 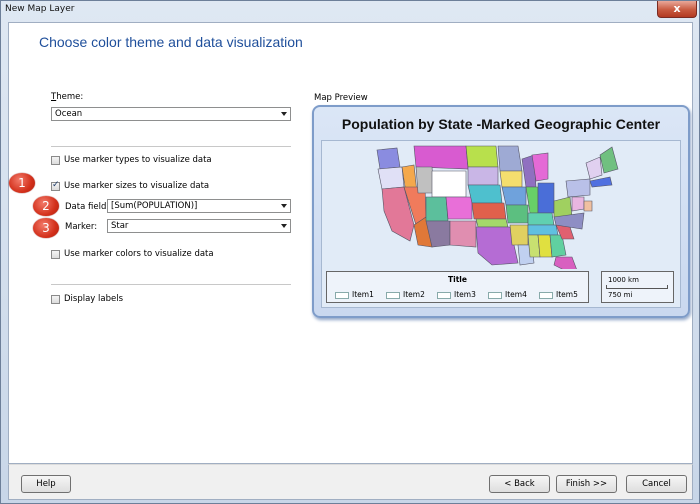 I want to click on marker-types-checkbox, so click(x=55, y=160).